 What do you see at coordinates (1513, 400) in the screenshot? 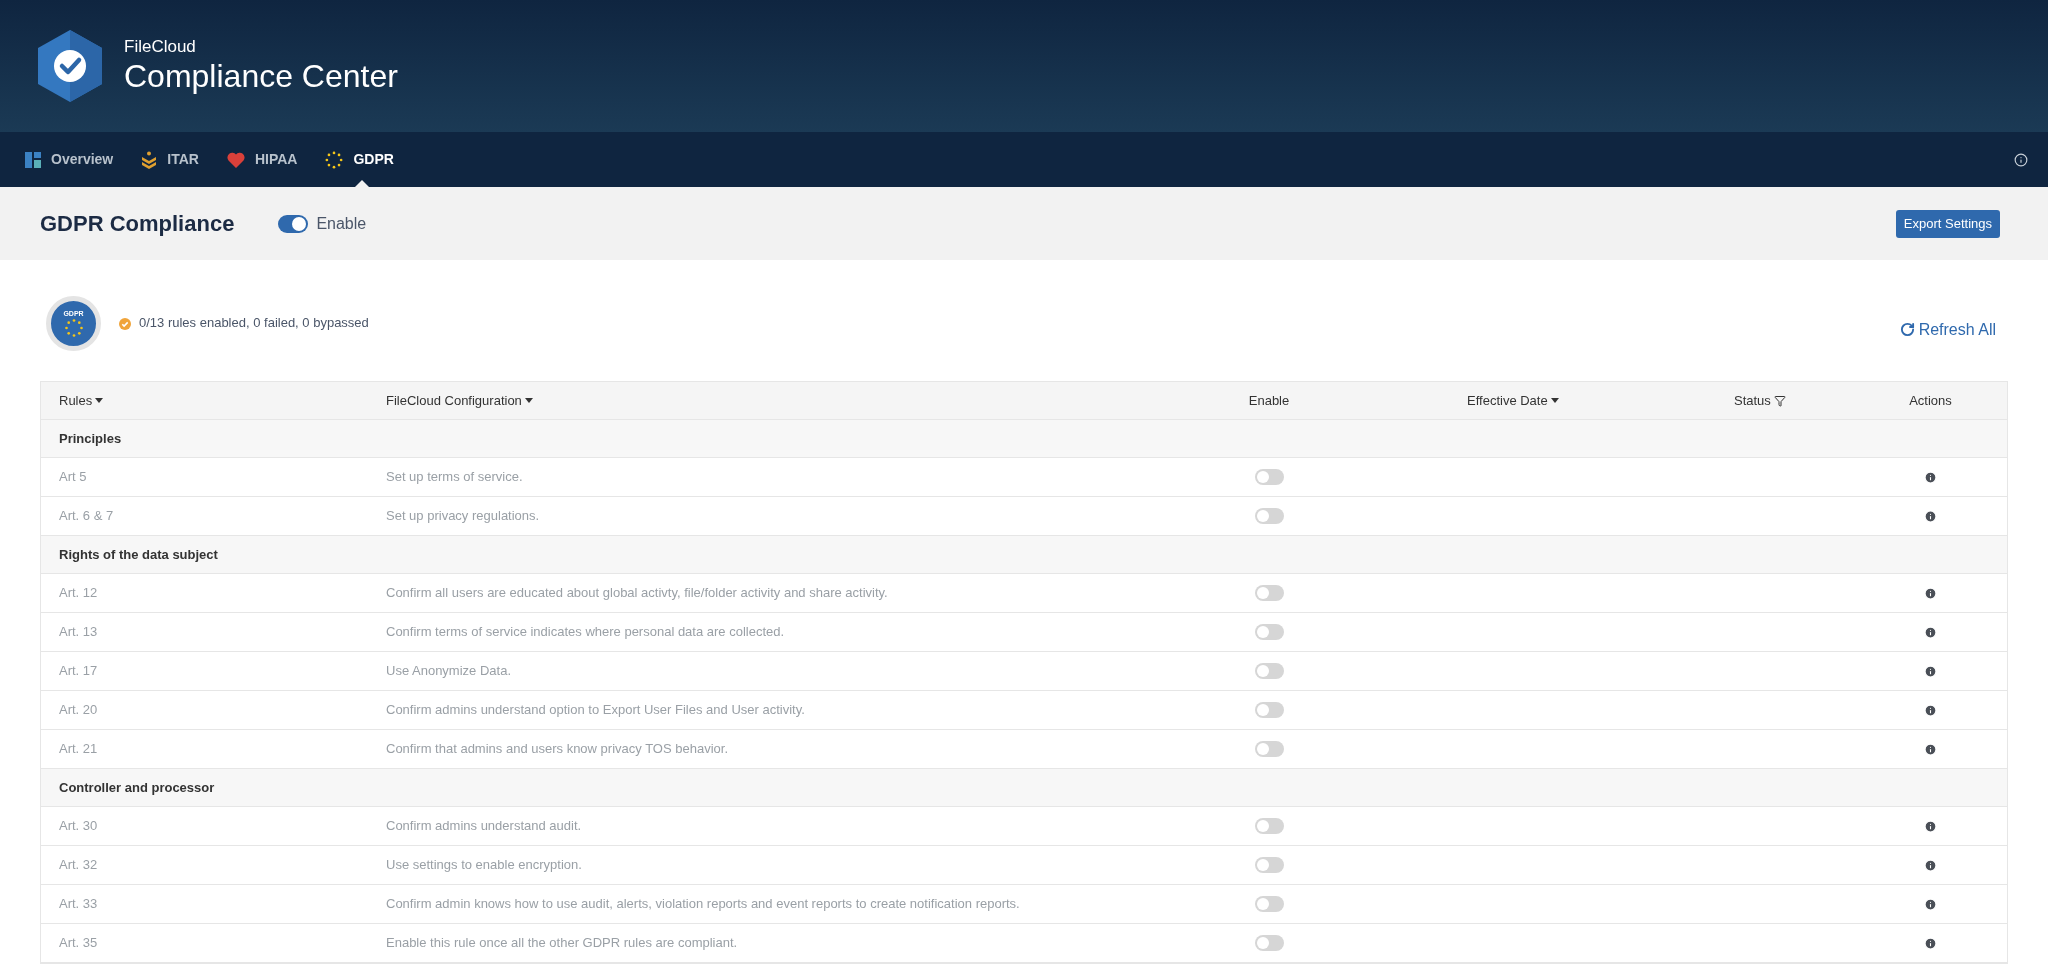
I see `column-header: Effective Date` at bounding box center [1513, 400].